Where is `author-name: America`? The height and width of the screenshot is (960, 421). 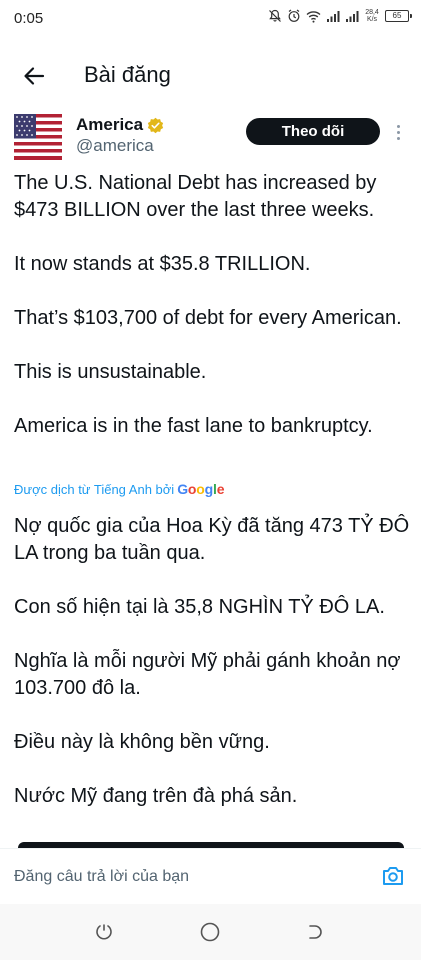 author-name: America is located at coordinates (120, 125).